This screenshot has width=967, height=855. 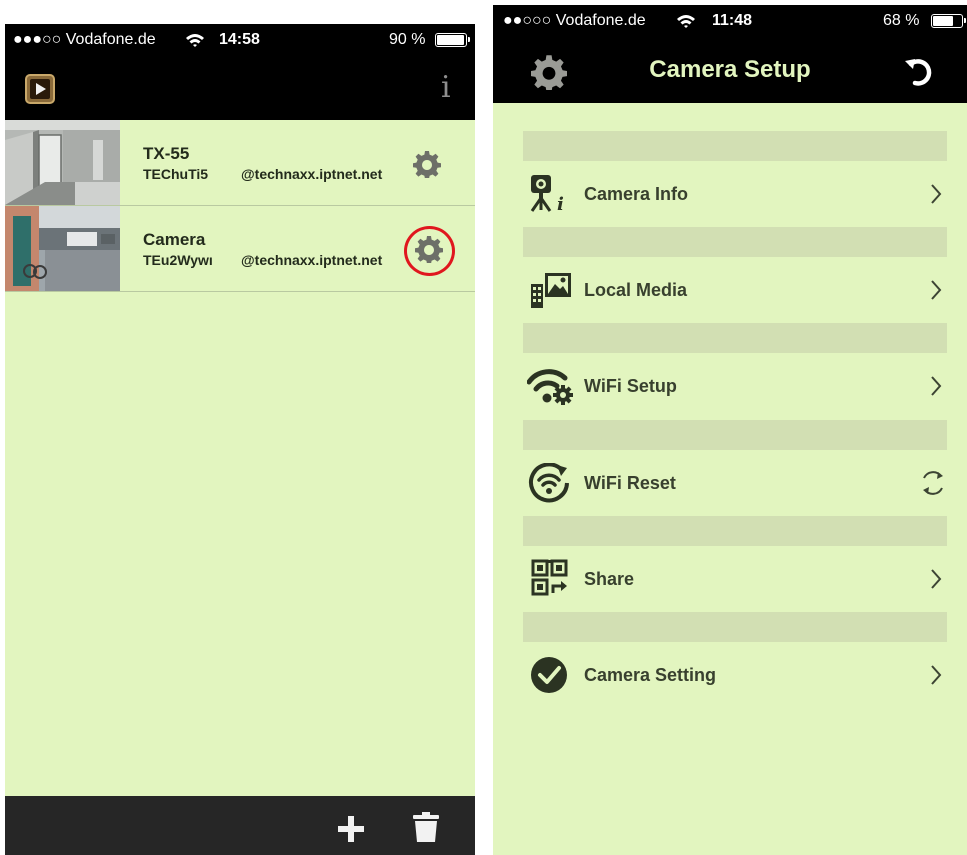 What do you see at coordinates (920, 72) in the screenshot?
I see `refresh-icon` at bounding box center [920, 72].